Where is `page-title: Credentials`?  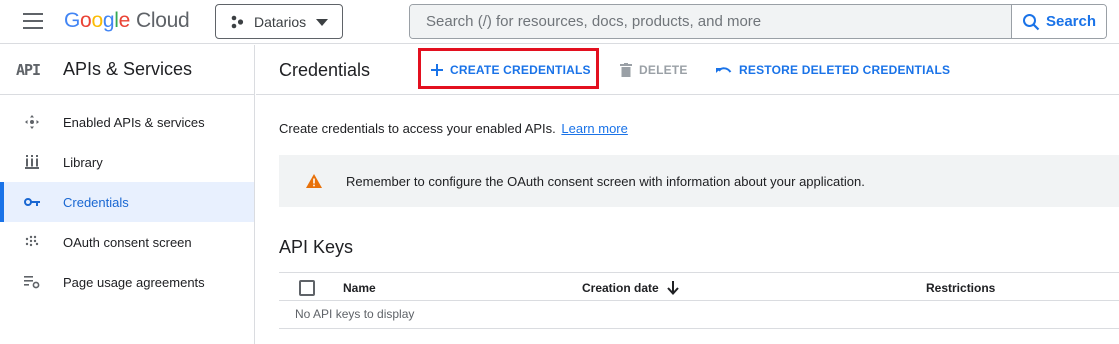
page-title: Credentials is located at coordinates (325, 70).